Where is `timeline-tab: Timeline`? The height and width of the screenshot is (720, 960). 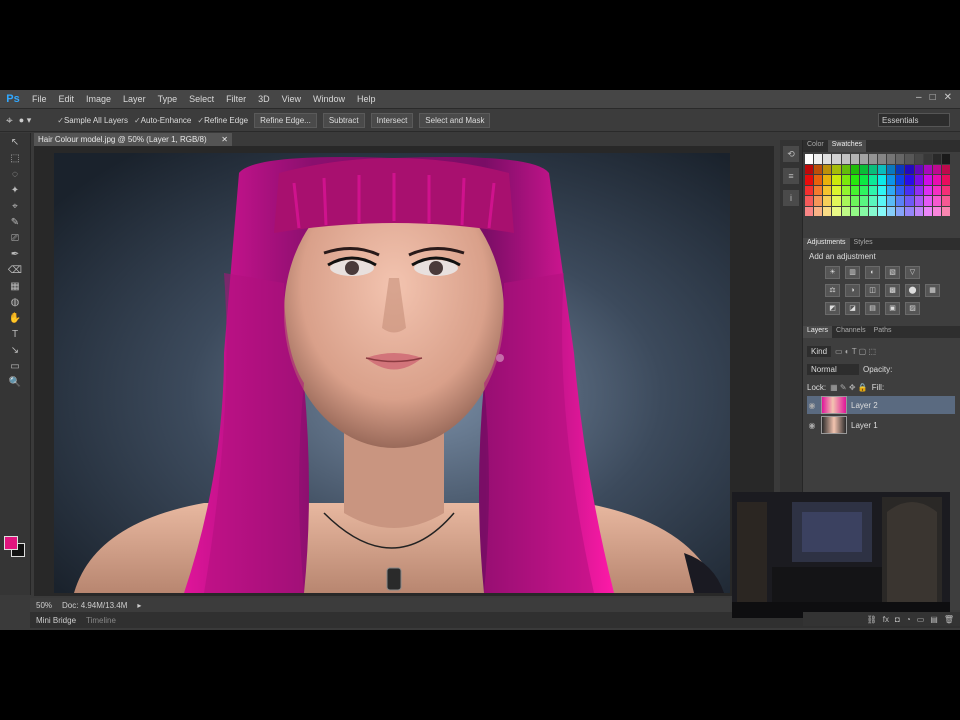 timeline-tab: Timeline is located at coordinates (101, 620).